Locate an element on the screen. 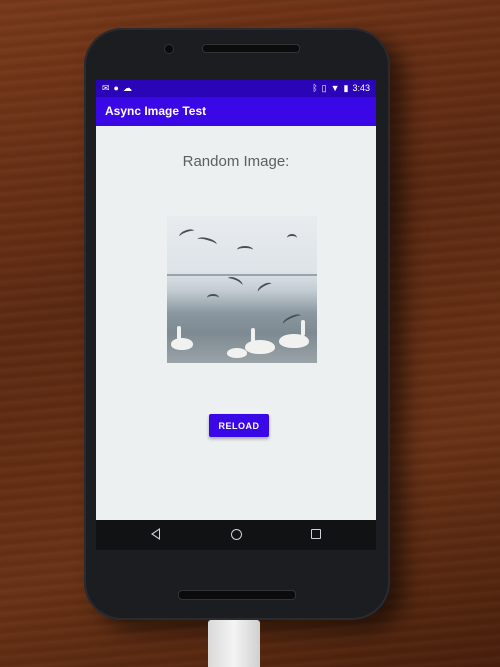  horizon-line is located at coordinates (242, 275).